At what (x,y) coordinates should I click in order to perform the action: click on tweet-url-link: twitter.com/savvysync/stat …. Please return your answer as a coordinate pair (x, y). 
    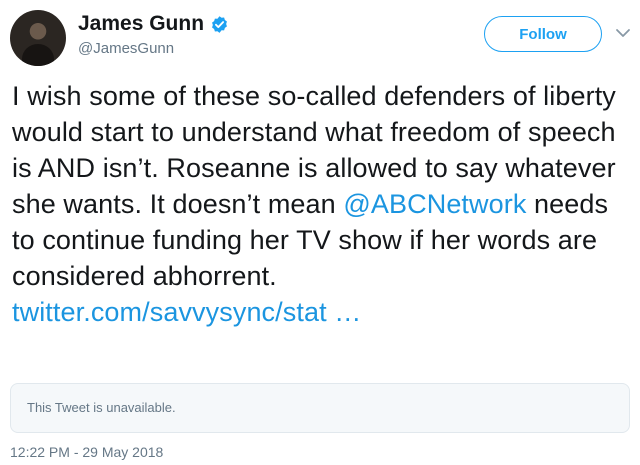
    Looking at the image, I should click on (186, 312).